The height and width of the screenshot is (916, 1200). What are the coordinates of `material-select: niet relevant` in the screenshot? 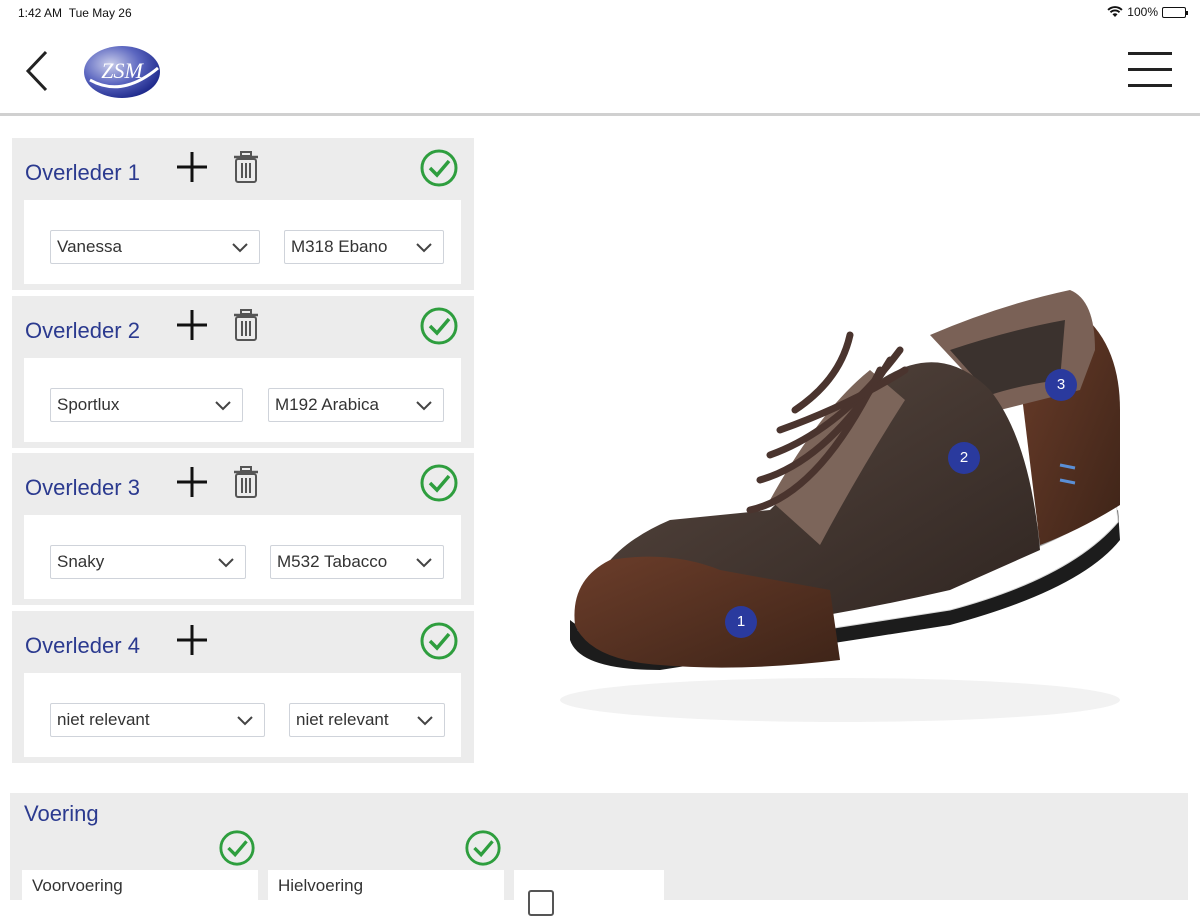 It's located at (157, 720).